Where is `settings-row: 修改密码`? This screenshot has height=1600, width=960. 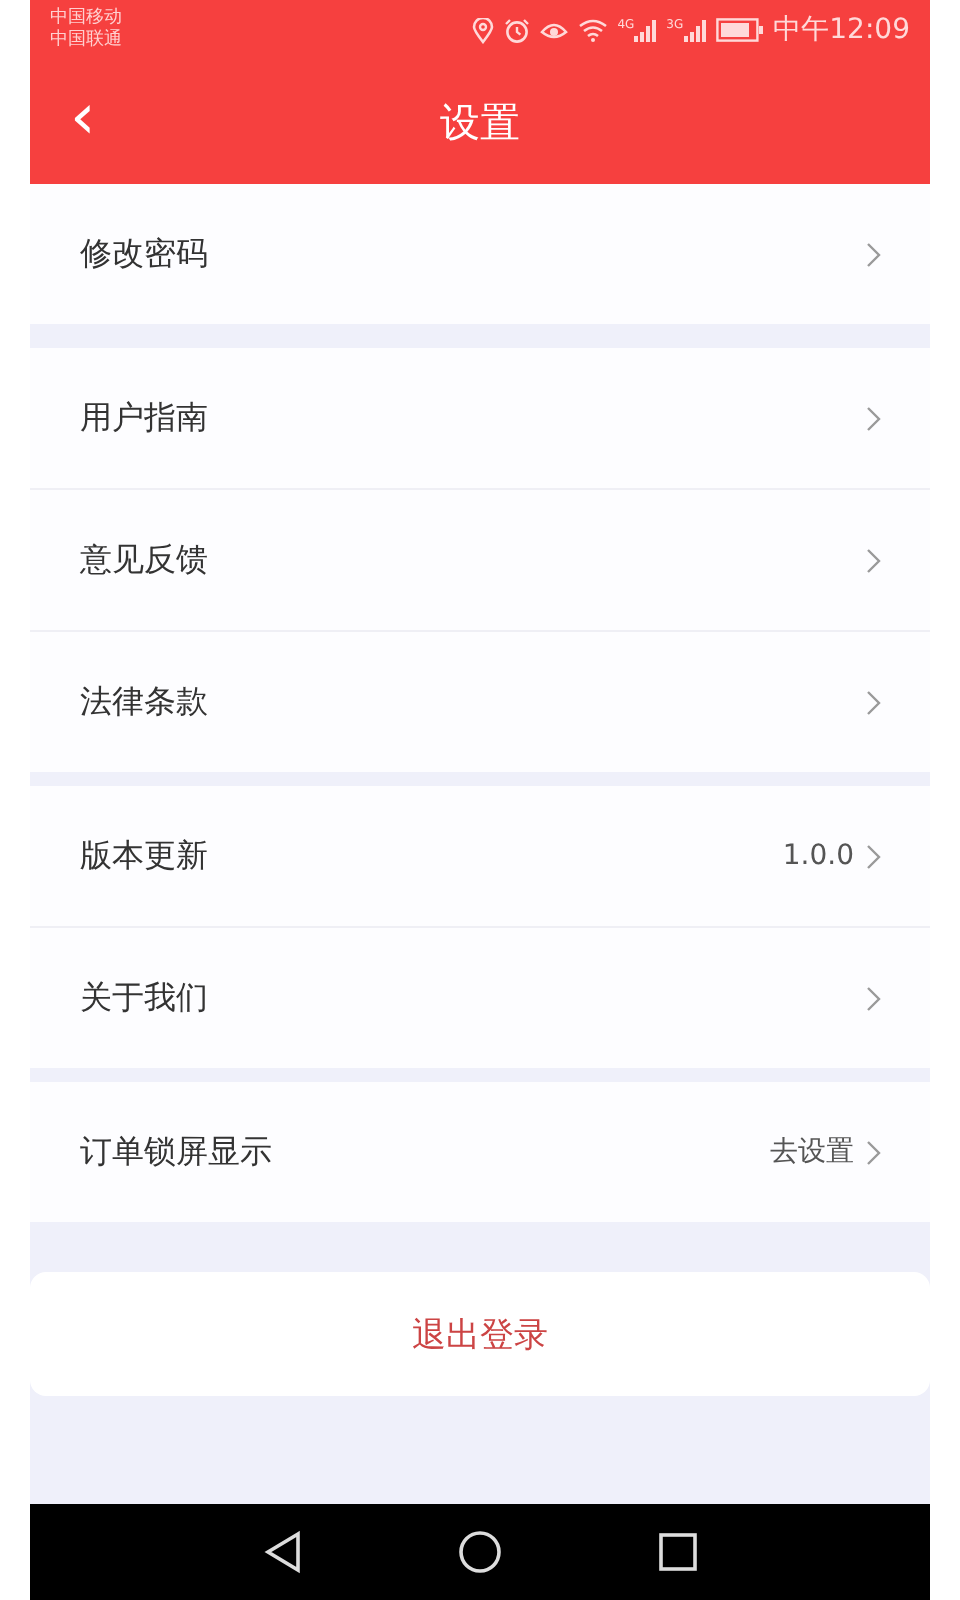
settings-row: 修改密码 is located at coordinates (480, 254).